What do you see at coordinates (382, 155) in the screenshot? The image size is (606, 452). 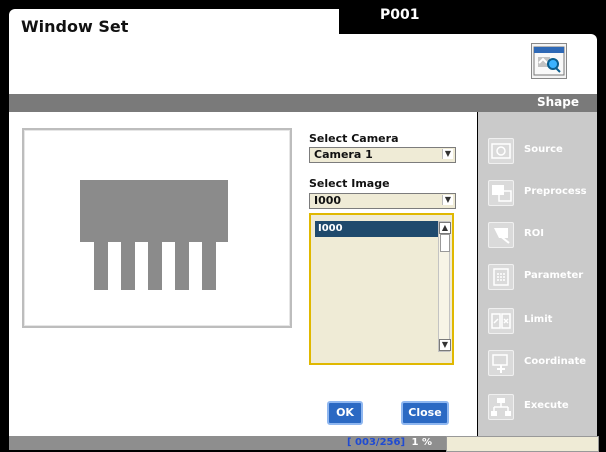 I see `camera-select: Camera 1 ▼` at bounding box center [382, 155].